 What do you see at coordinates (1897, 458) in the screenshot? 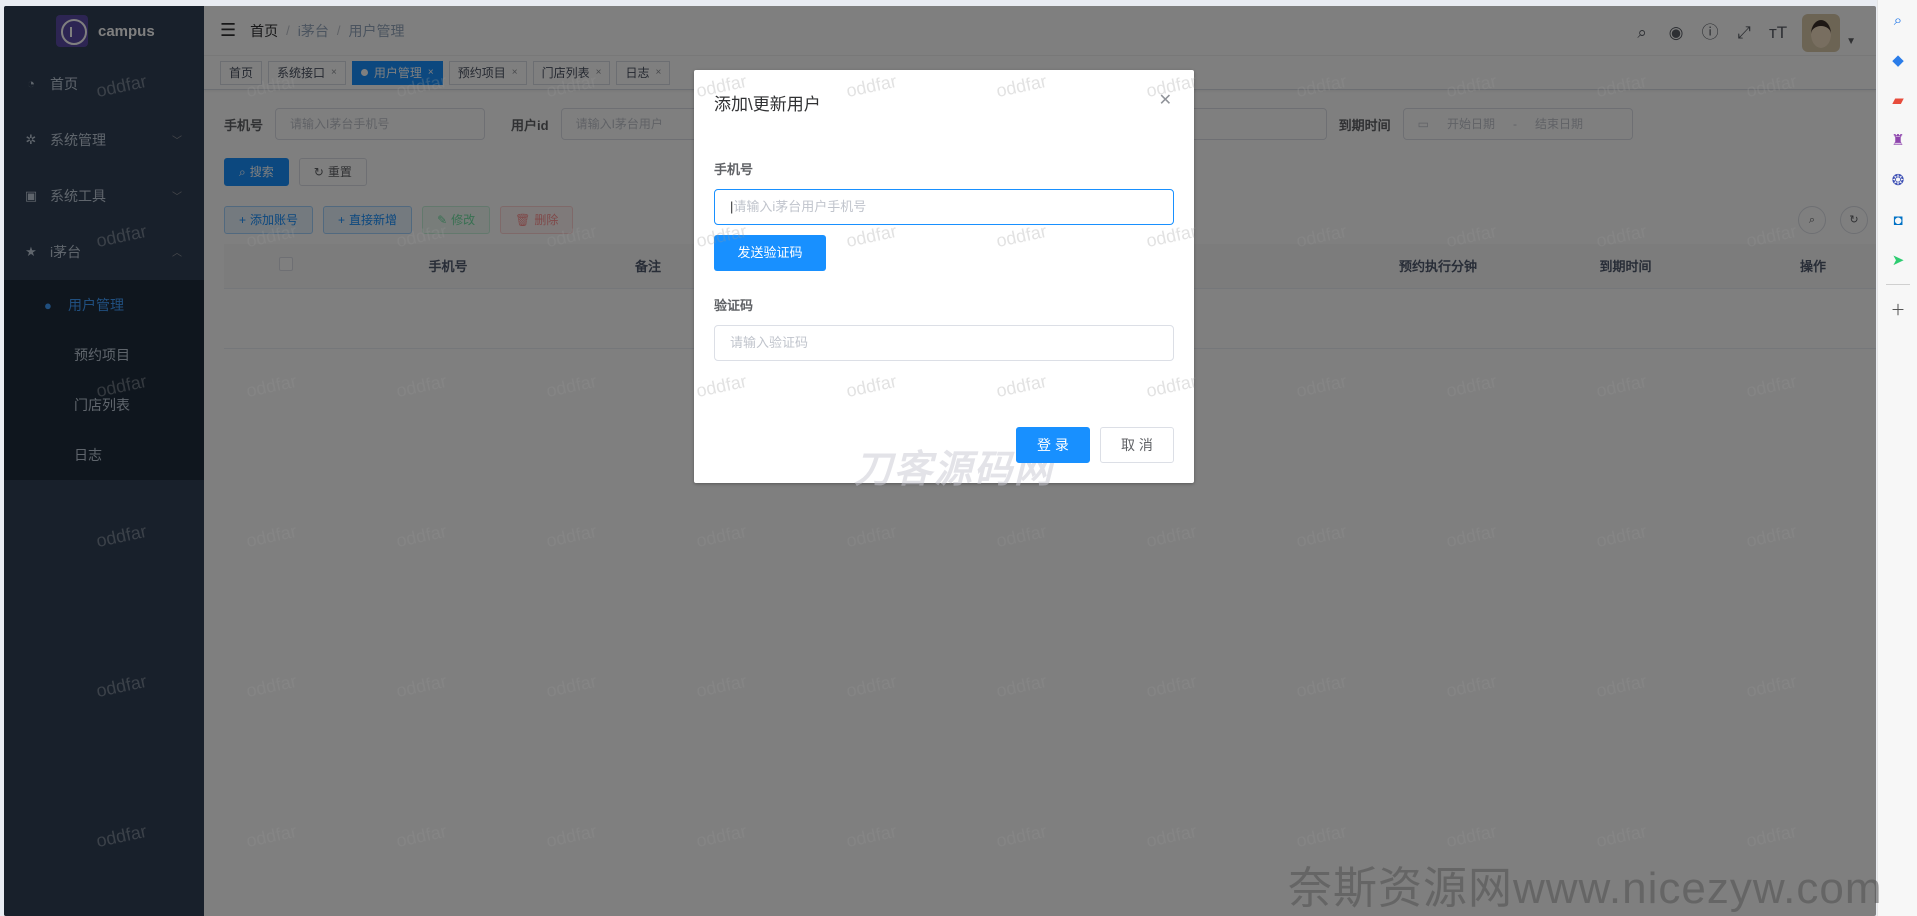
I see `browser-sidebar: ⌕ ◆ ▰ ♜ ❂ ◘ ➤ ＋` at bounding box center [1897, 458].